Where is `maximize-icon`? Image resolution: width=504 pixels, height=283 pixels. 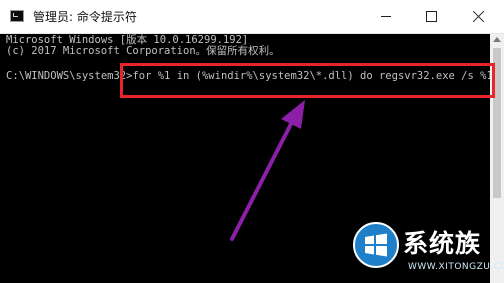 maximize-icon is located at coordinates (431, 16).